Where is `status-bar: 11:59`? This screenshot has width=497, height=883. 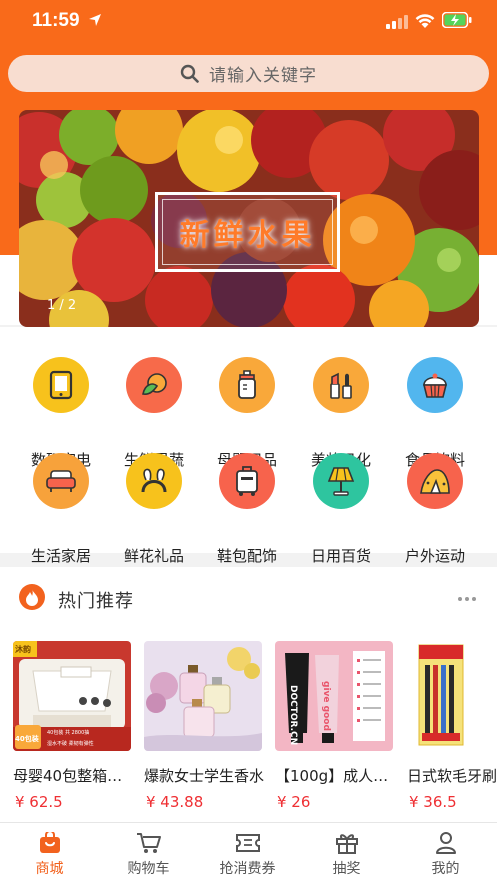
status-bar: 11:59 is located at coordinates (248, 22).